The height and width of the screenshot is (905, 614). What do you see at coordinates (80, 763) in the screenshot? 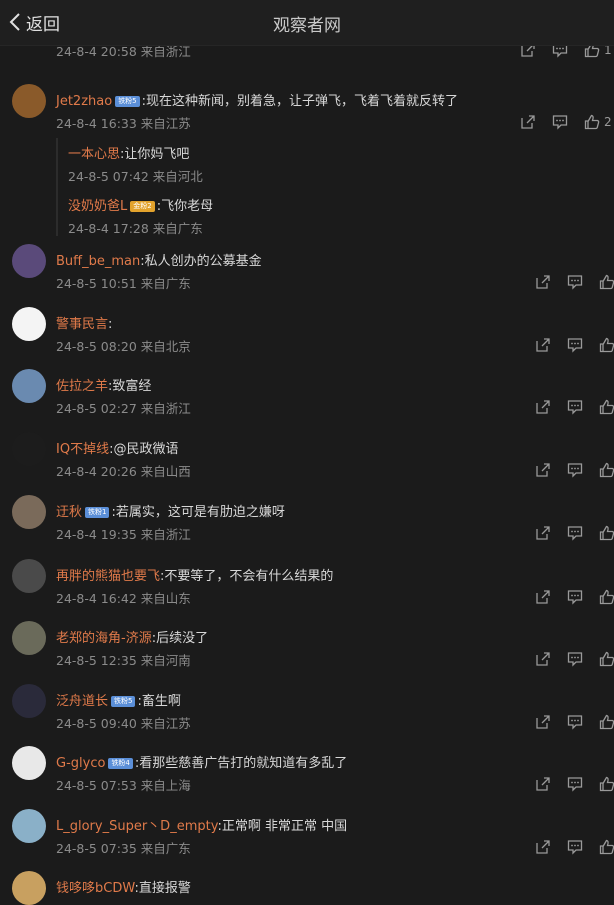
I see `username-link: G-glyco` at bounding box center [80, 763].